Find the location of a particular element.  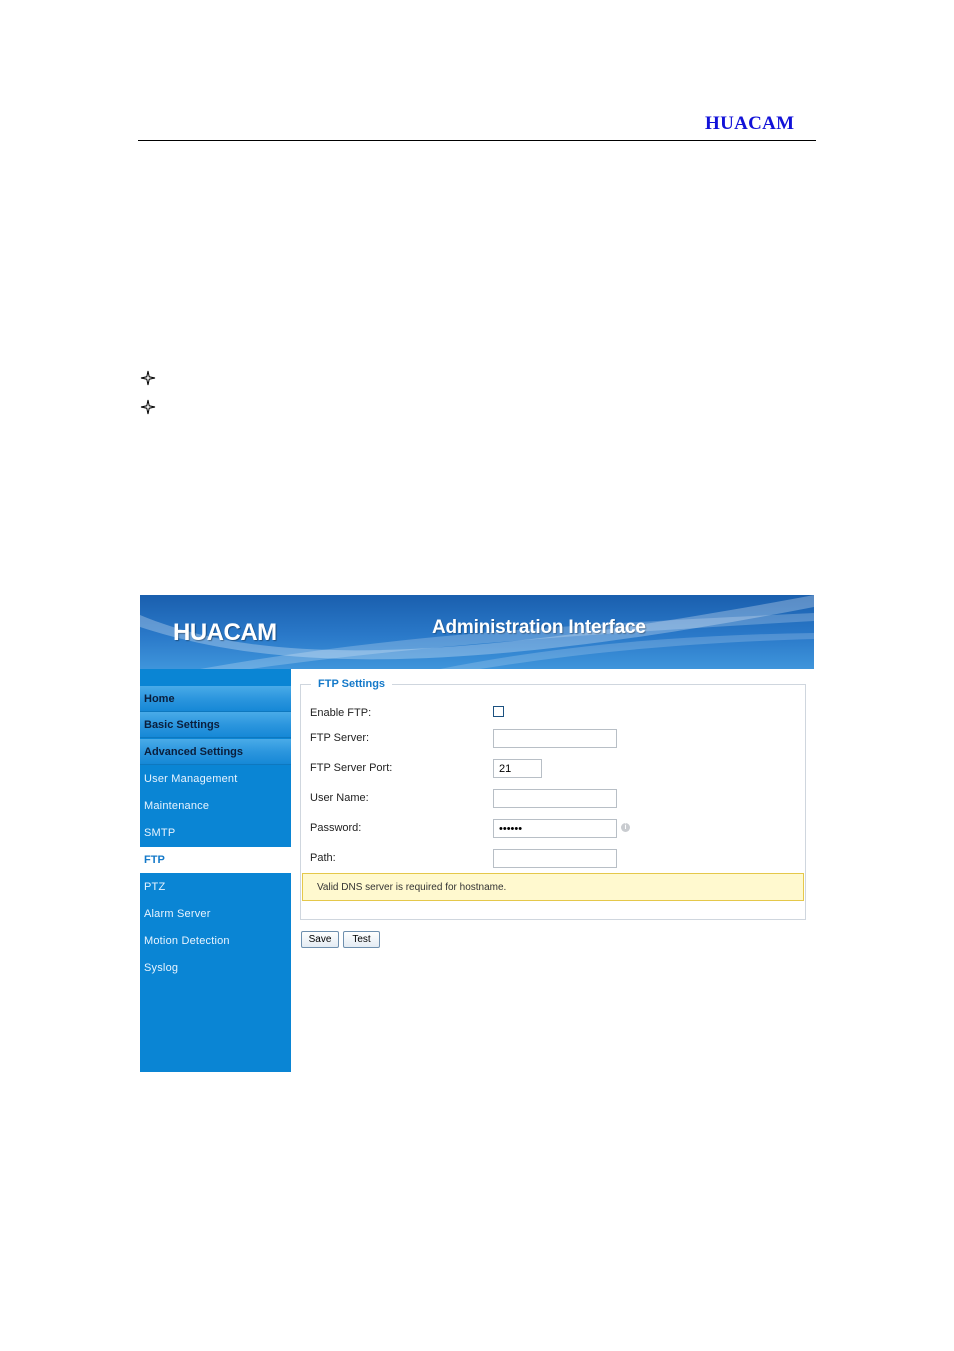

banner-logo: HUACAM is located at coordinates (225, 632).